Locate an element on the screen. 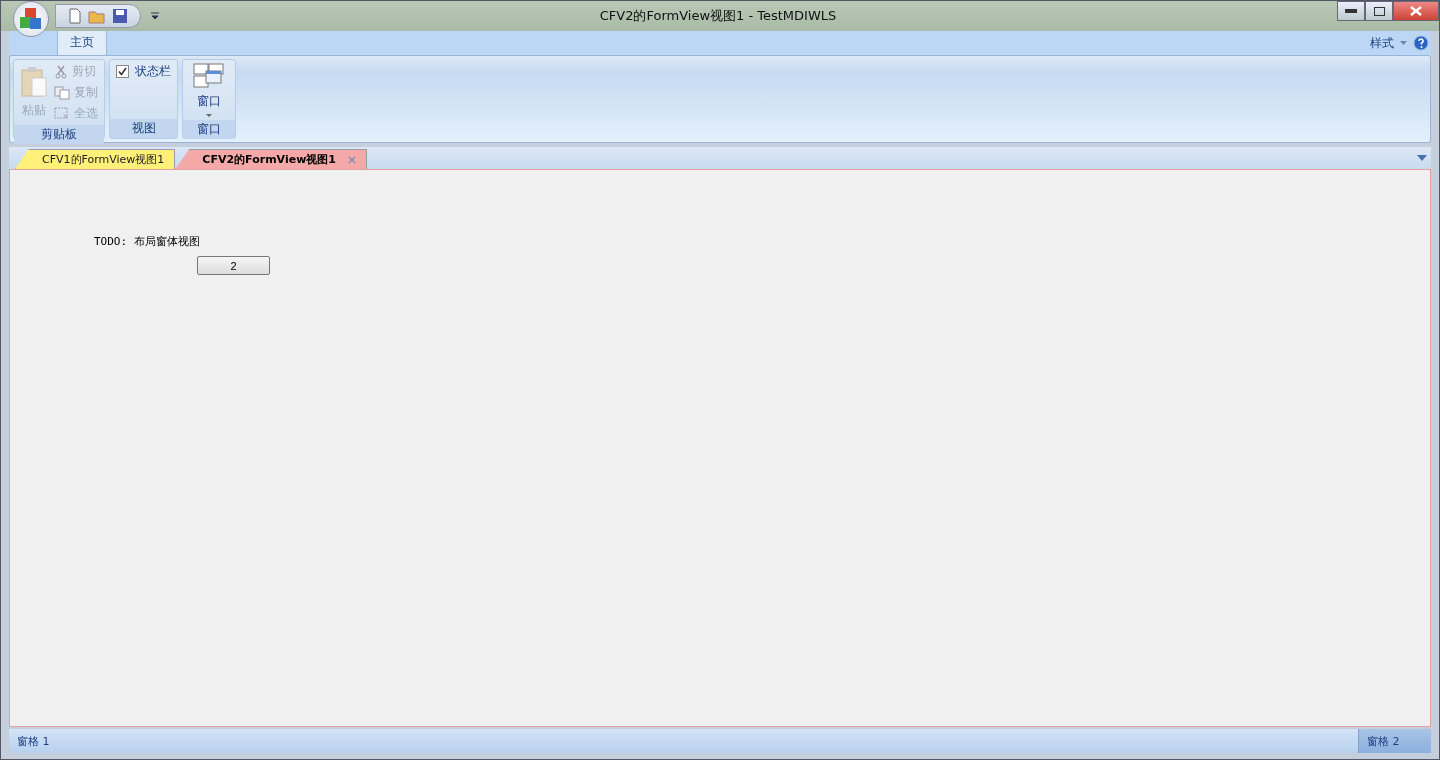  select-all-icon is located at coordinates (62, 113).